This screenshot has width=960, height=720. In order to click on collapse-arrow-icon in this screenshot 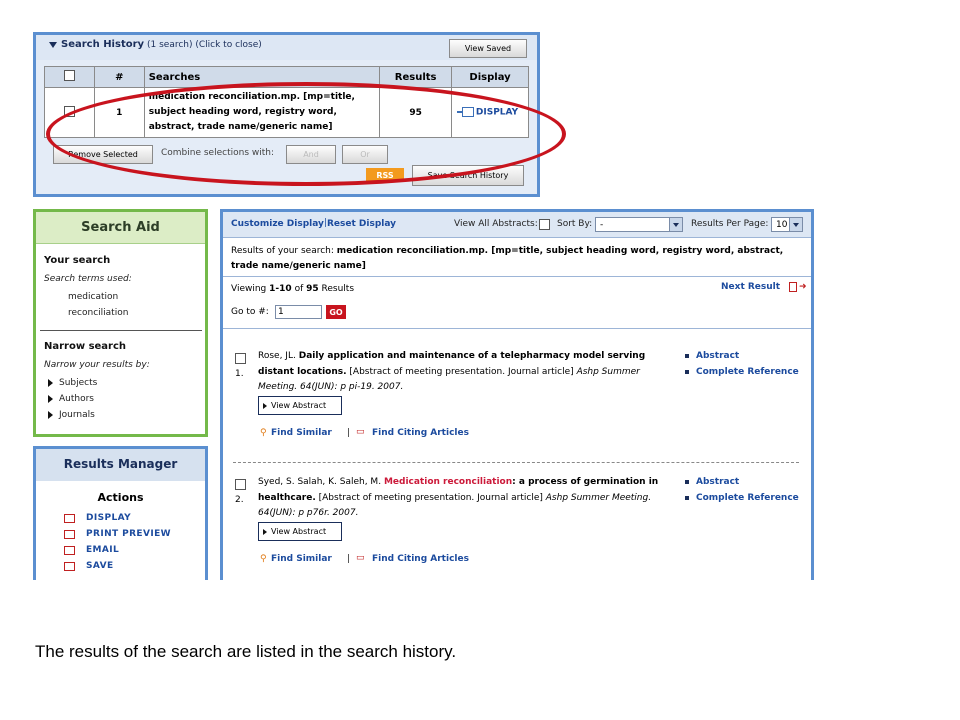, I will do `click(53, 45)`.